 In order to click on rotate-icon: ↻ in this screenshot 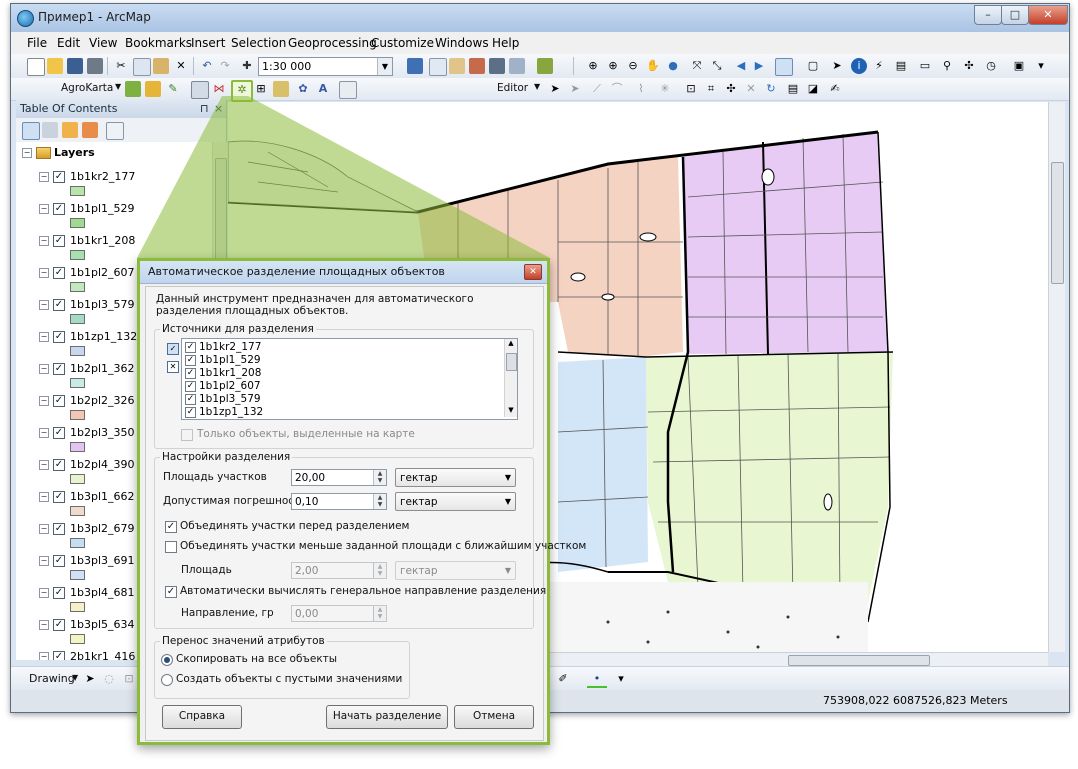, I will do `click(771, 89)`.